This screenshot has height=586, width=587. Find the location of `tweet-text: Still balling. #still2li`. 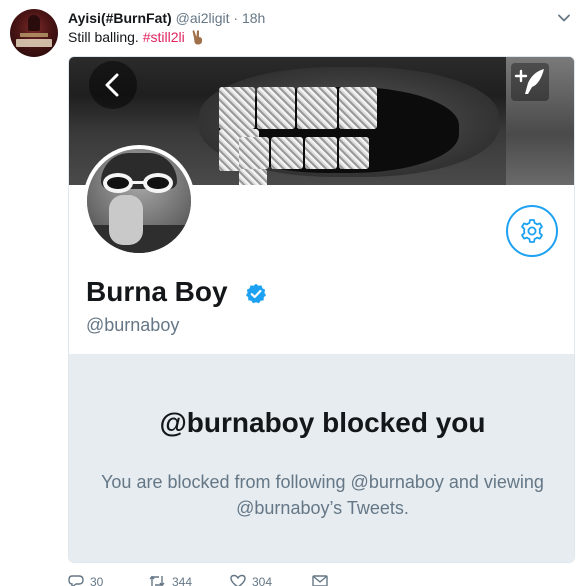

tweet-text: Still balling. #still2li is located at coordinates (136, 37).